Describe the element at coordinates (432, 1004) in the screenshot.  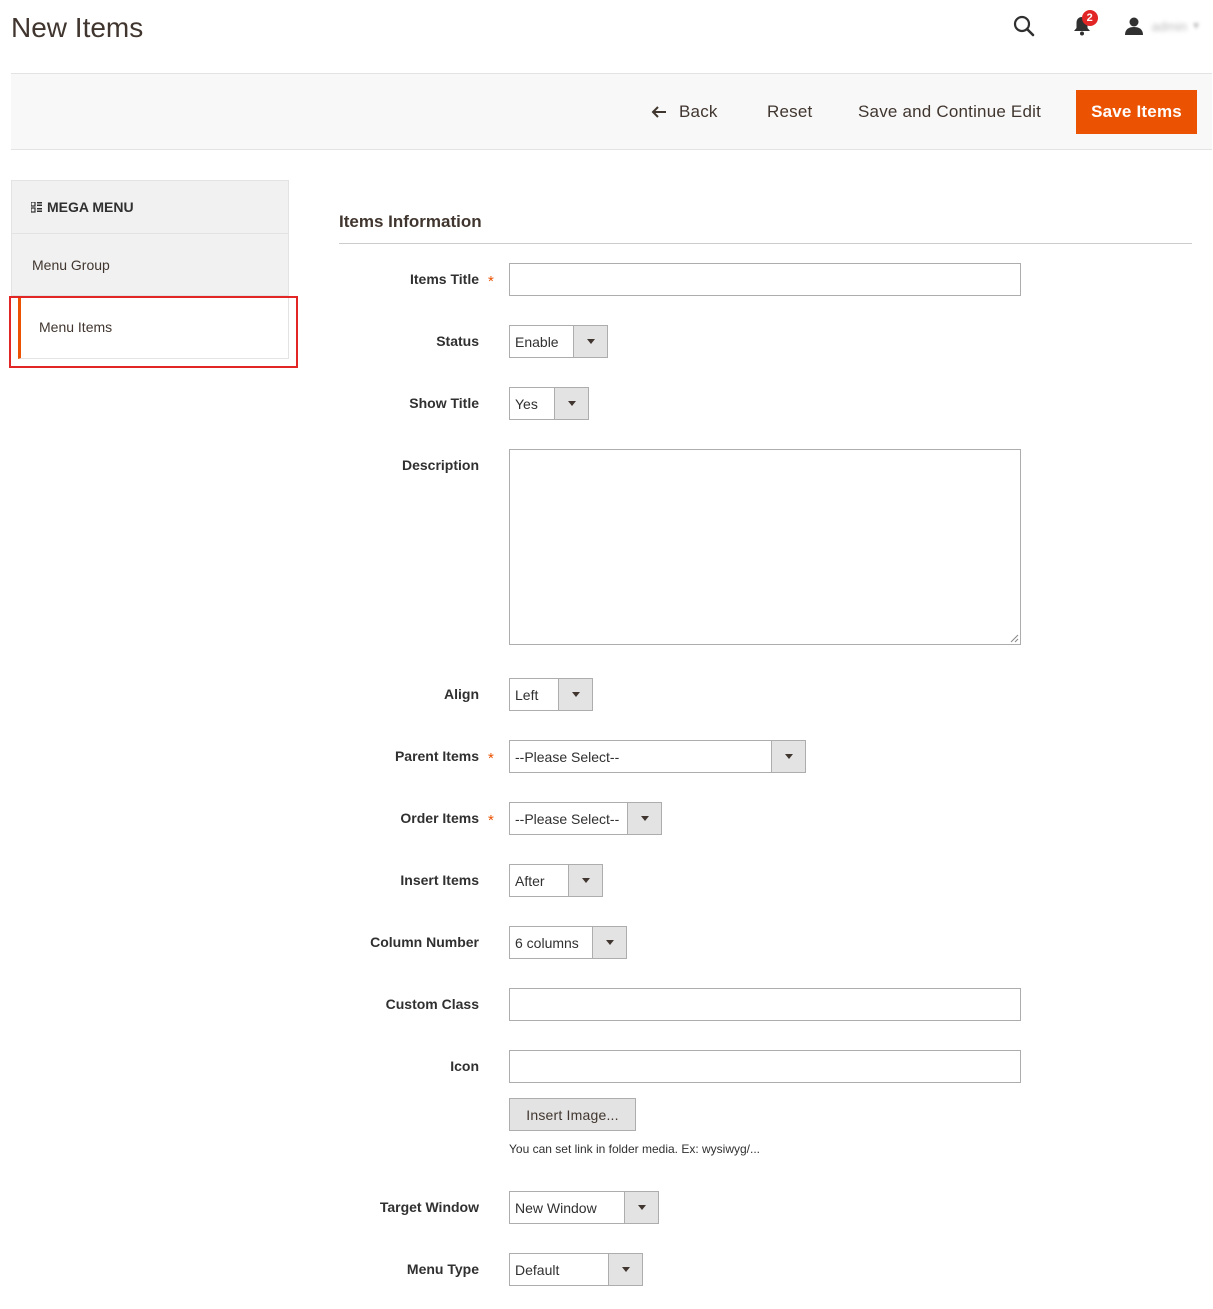
I see `custom-class-label: Custom Class` at that location.